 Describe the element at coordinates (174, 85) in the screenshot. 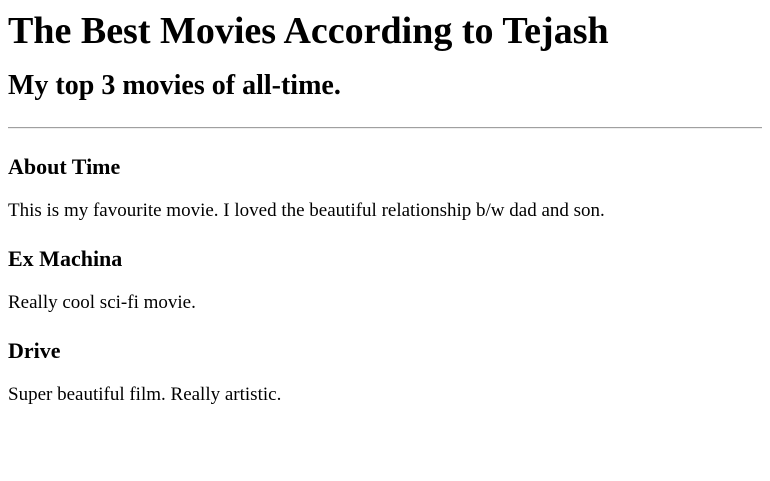

I see `page-subtitle: My top 3 movies of all-time.` at that location.